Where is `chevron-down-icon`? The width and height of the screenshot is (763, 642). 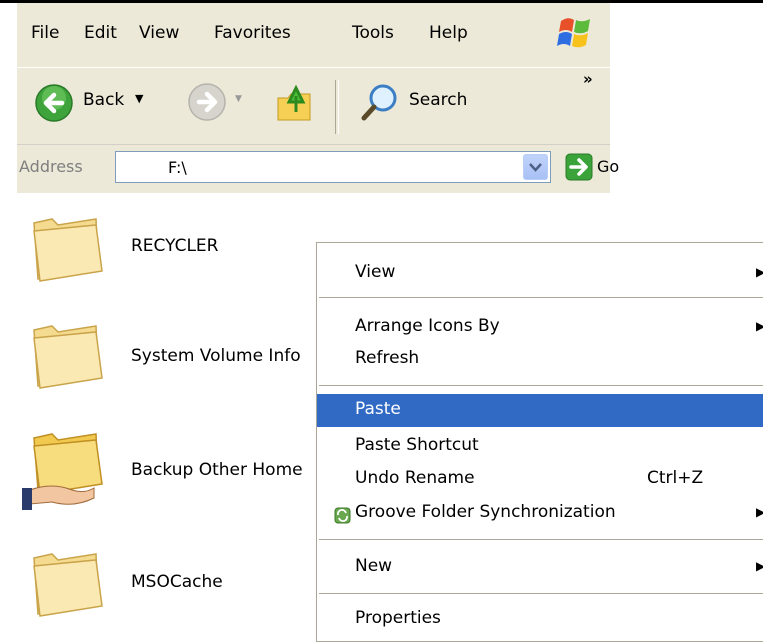
chevron-down-icon is located at coordinates (535, 167).